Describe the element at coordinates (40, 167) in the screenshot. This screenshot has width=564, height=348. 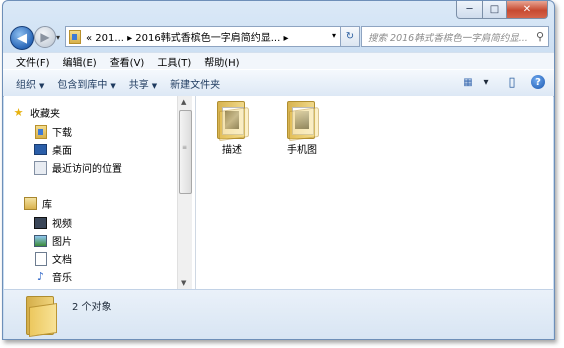
I see `recent-places-icon` at that location.